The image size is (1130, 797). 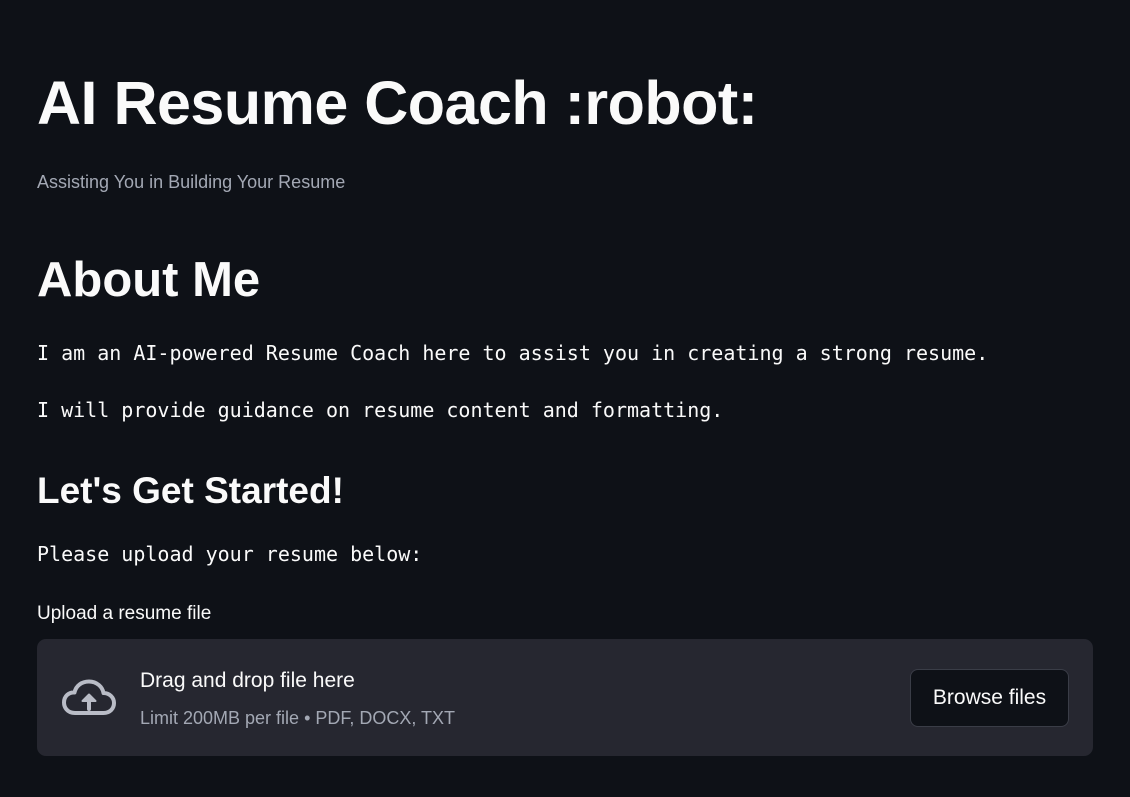 What do you see at coordinates (989, 698) in the screenshot?
I see `browse-files-button: Browse files` at bounding box center [989, 698].